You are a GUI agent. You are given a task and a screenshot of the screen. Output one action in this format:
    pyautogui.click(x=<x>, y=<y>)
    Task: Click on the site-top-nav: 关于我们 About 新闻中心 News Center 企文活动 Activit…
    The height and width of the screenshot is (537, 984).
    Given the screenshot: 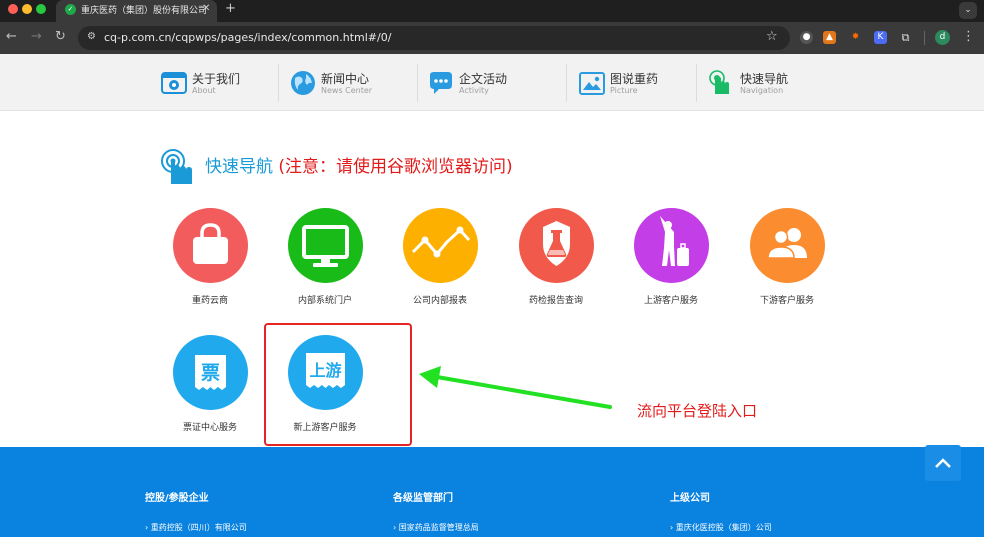 What is the action you would take?
    pyautogui.click(x=492, y=82)
    